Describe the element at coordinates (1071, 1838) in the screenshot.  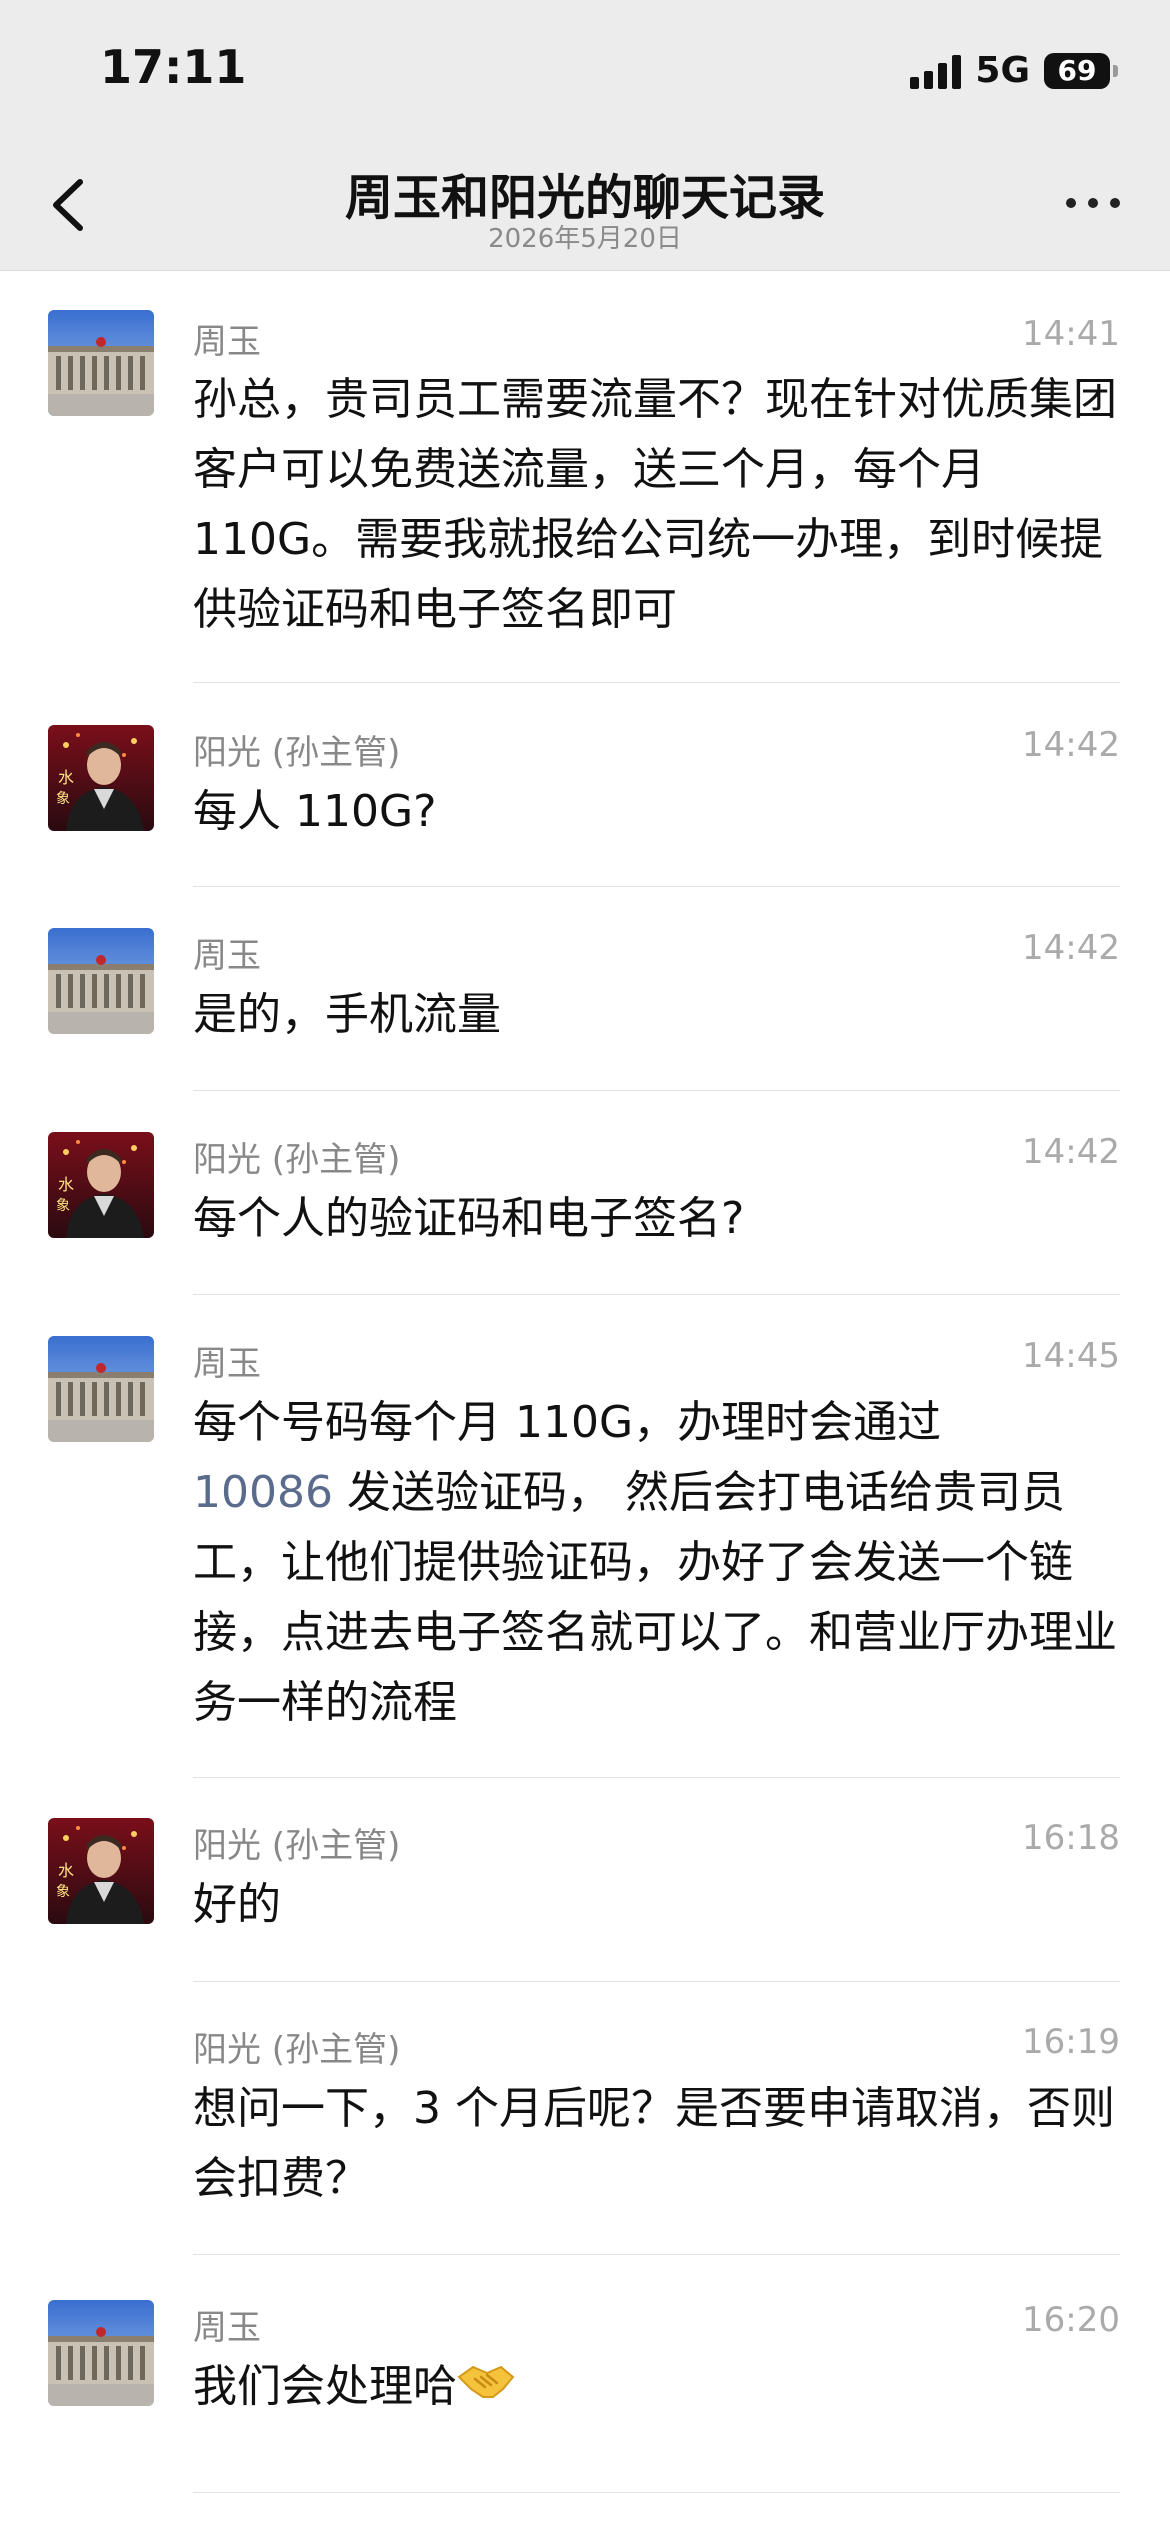
I see `message-time: 16:18` at that location.